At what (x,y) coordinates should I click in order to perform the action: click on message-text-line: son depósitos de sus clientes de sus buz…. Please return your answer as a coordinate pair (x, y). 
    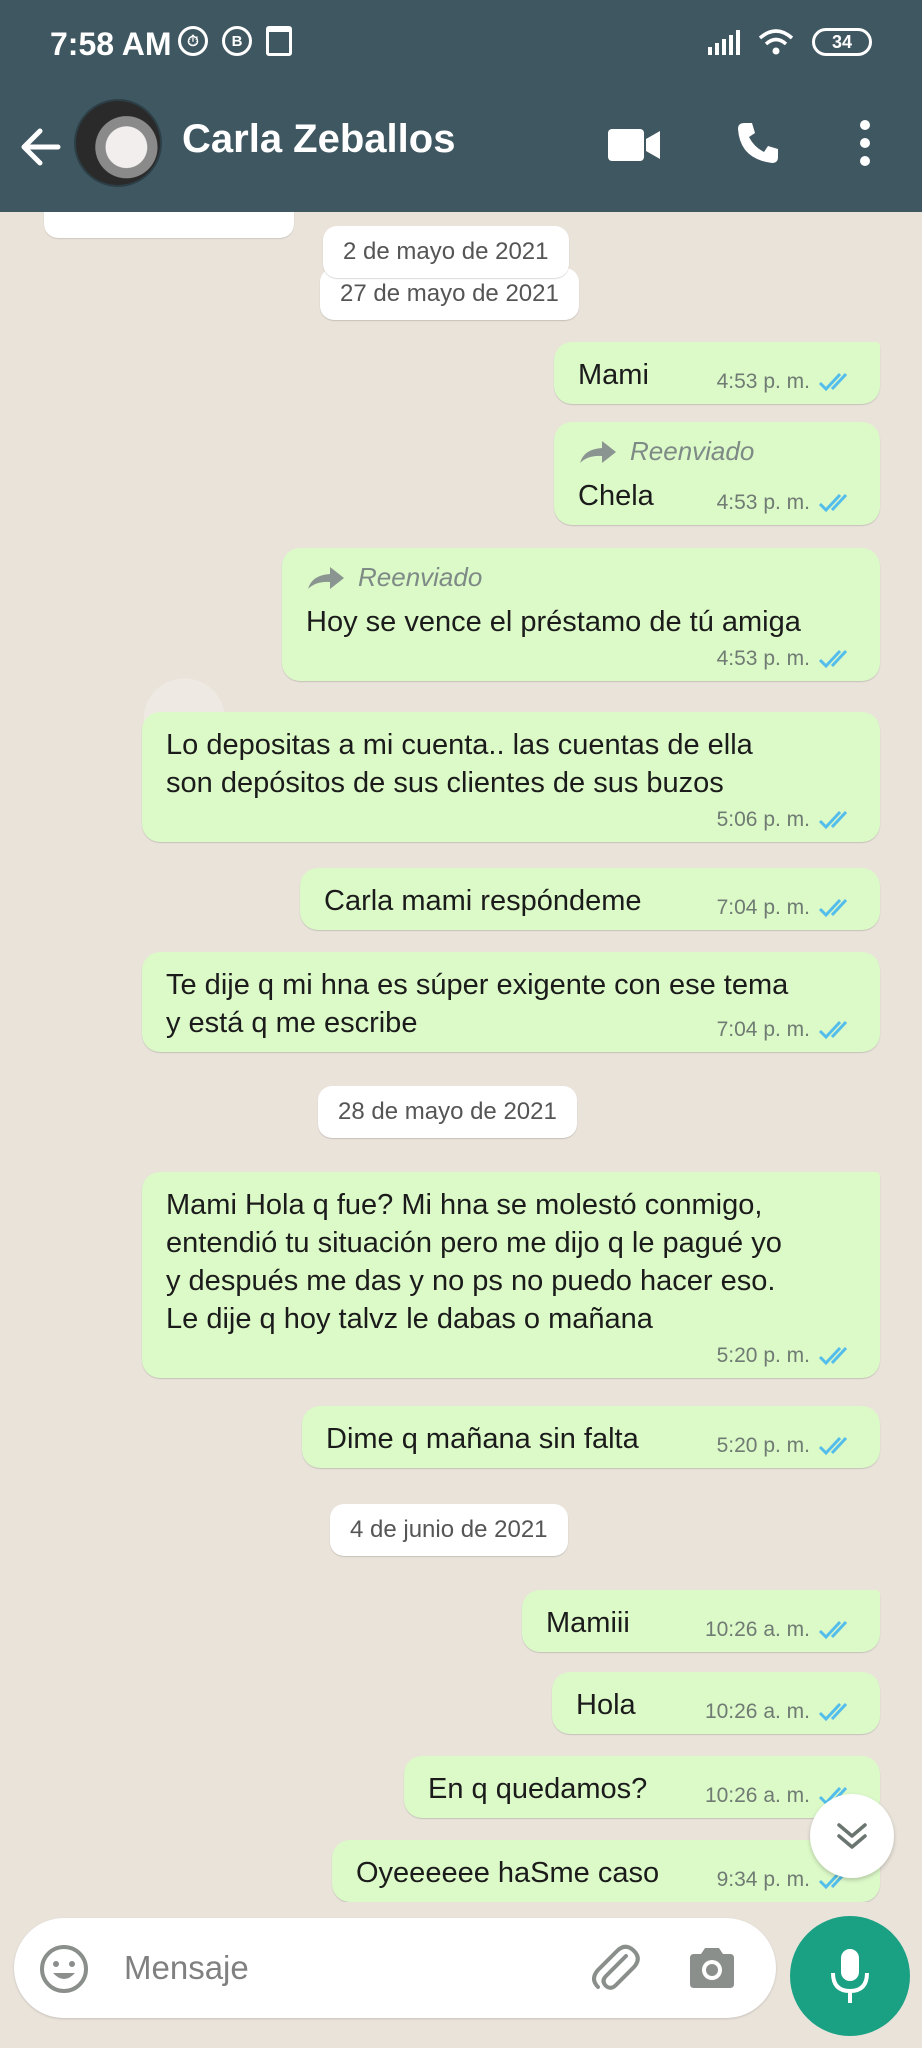
    Looking at the image, I should click on (445, 783).